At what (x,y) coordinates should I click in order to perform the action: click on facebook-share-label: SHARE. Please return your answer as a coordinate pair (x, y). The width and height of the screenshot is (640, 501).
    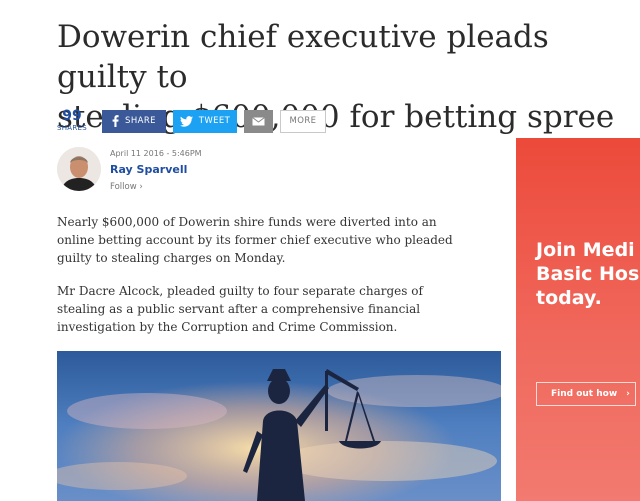
    Looking at the image, I should click on (140, 121).